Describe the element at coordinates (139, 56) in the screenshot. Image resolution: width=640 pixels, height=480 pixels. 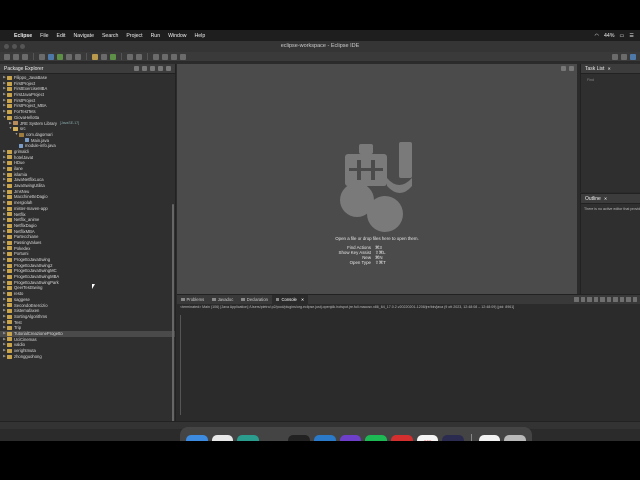
I see `search-icon` at that location.